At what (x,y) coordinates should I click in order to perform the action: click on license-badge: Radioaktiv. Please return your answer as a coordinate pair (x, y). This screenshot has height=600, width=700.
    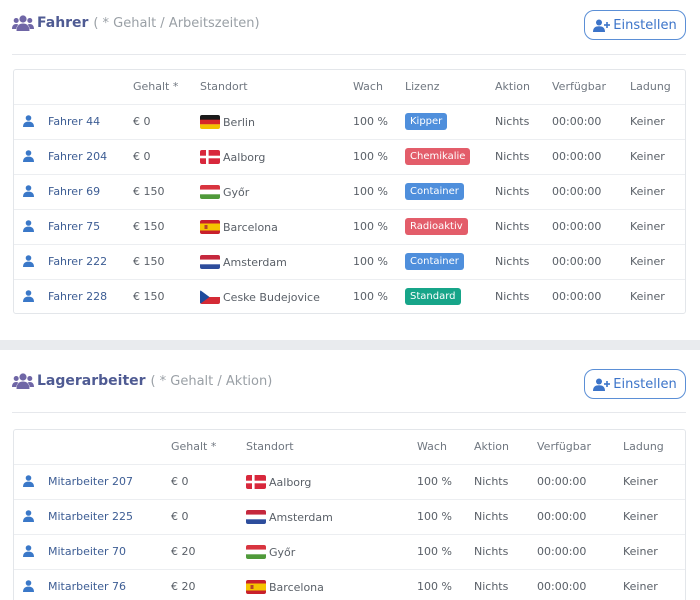
    Looking at the image, I should click on (436, 226).